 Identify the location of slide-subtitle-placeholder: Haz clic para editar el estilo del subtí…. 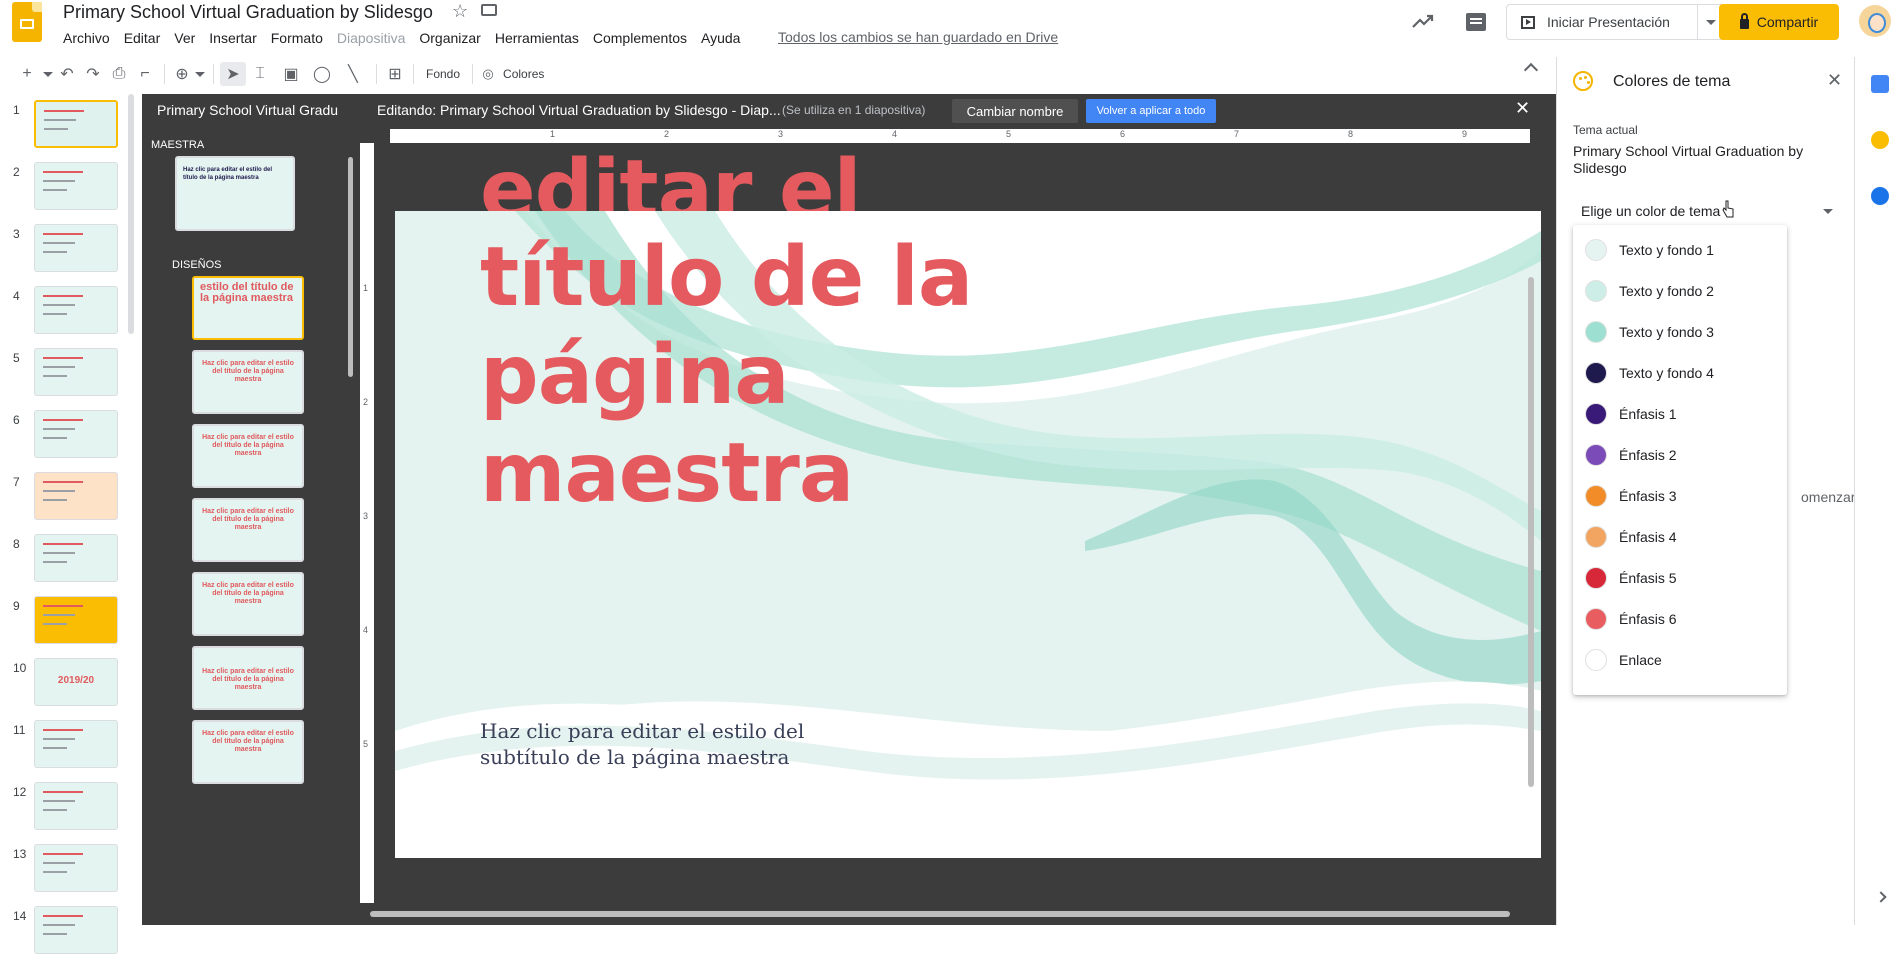
(690, 744).